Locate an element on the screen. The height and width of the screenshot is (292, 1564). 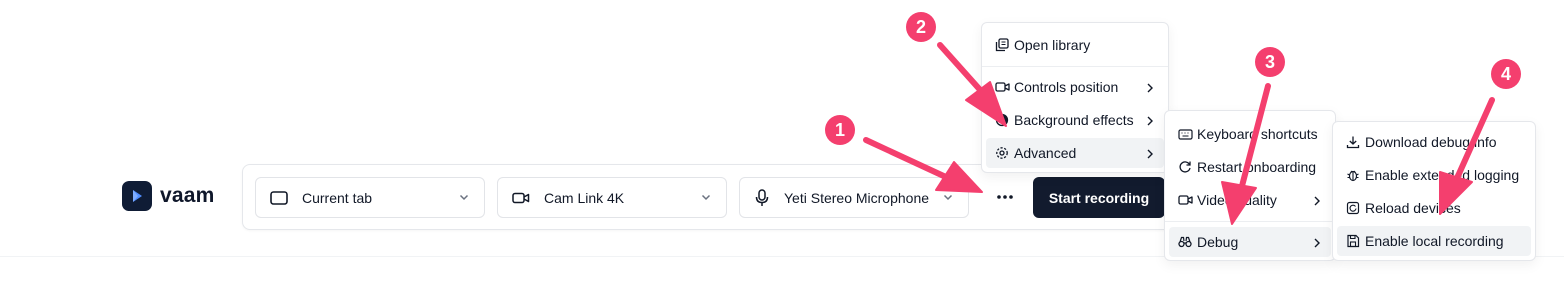
menu-item-label: Enable local recording is located at coordinates (1434, 241).